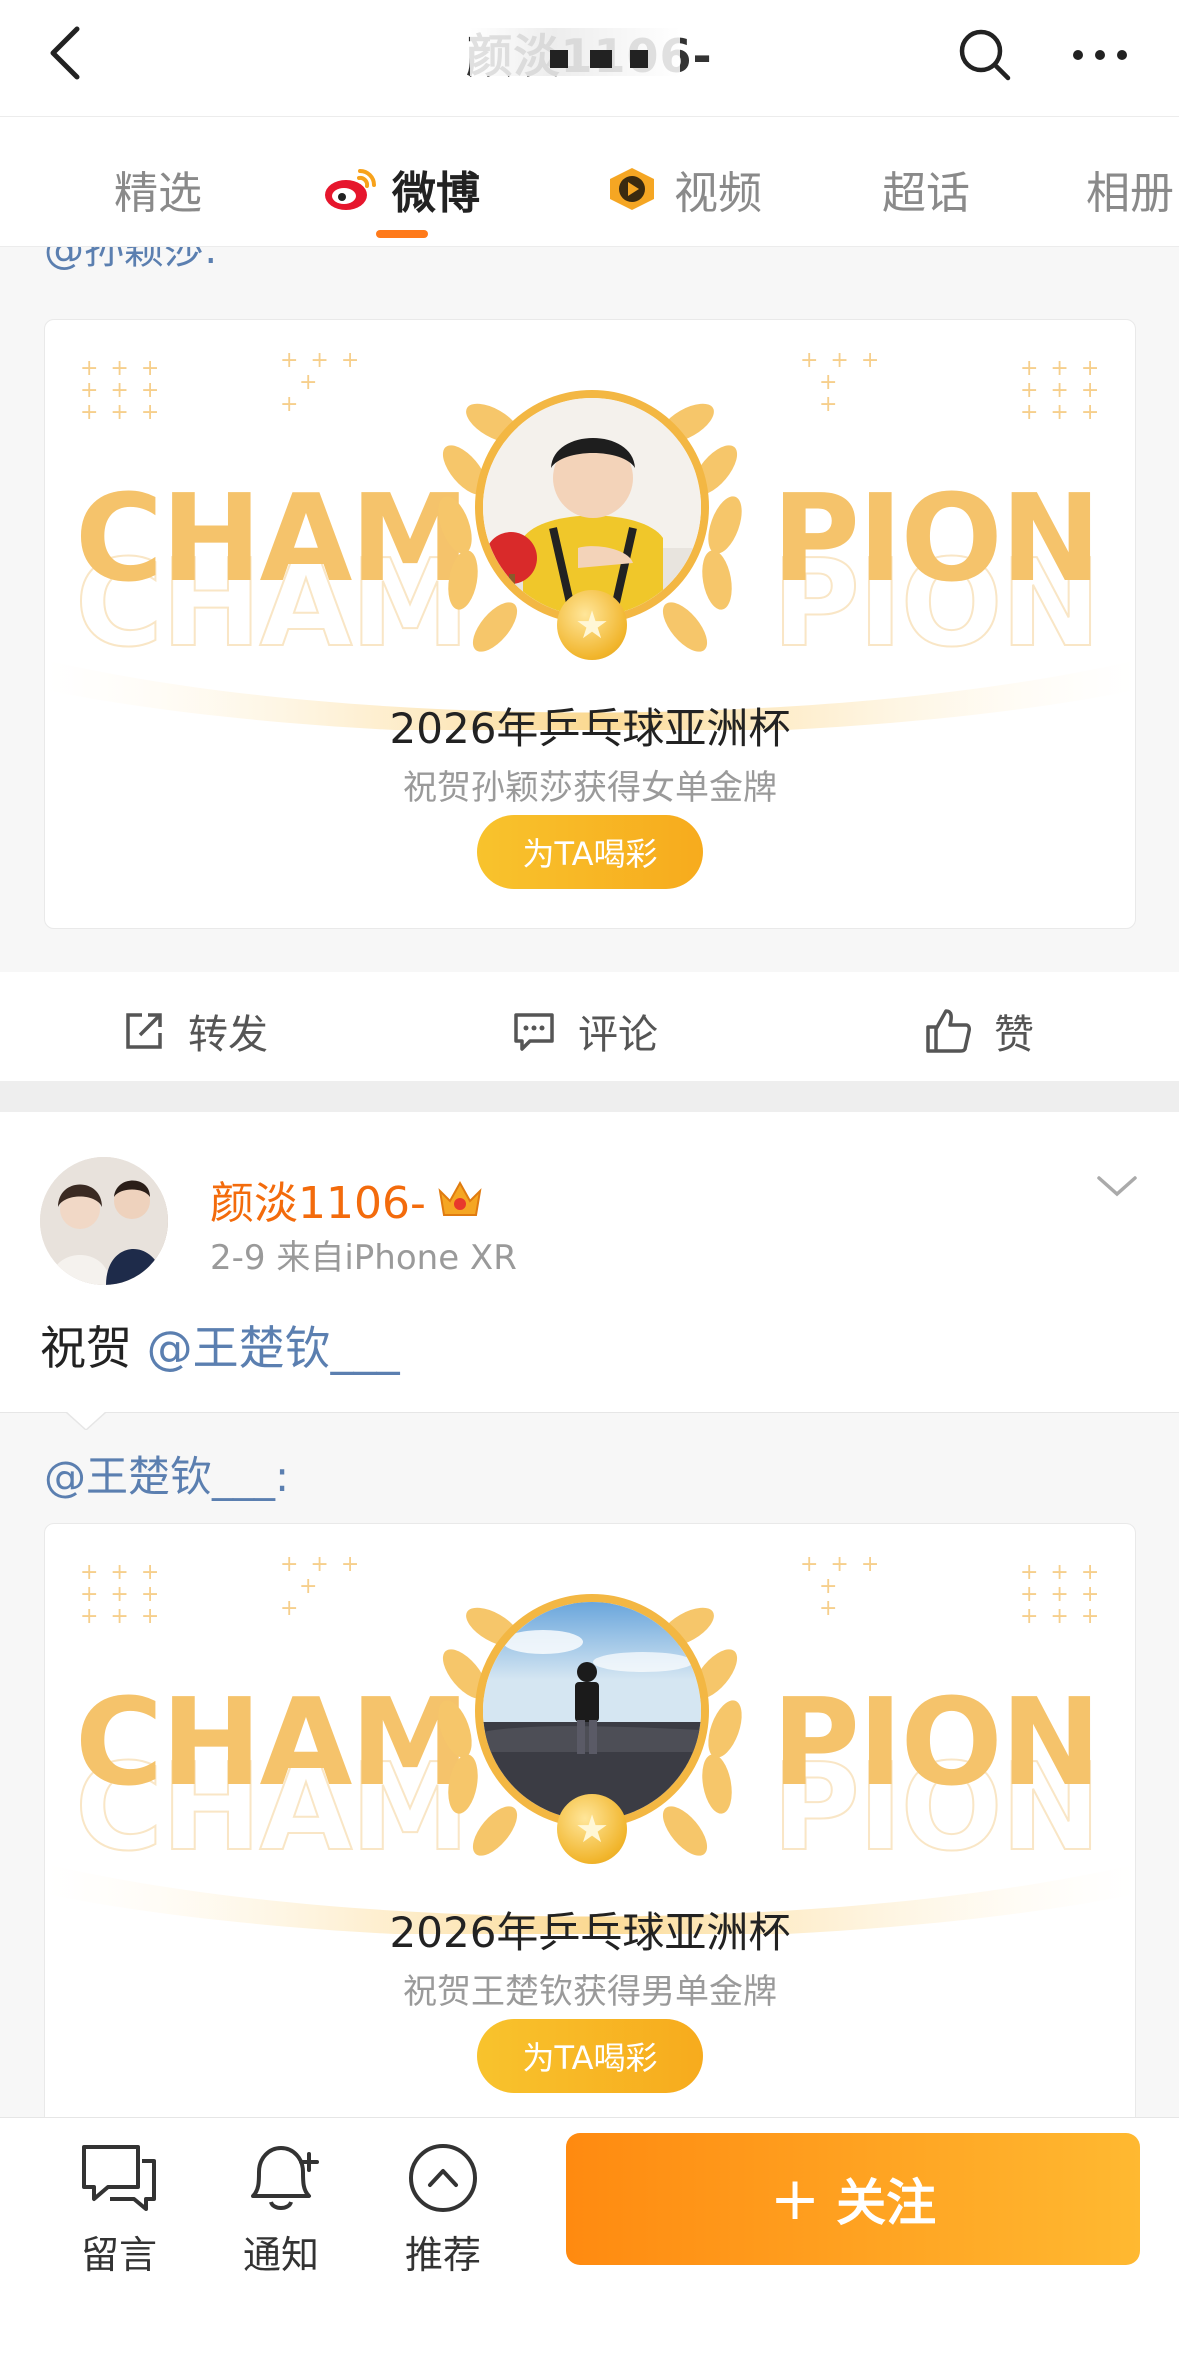  I want to click on like-button: 赞, so click(979, 1031).